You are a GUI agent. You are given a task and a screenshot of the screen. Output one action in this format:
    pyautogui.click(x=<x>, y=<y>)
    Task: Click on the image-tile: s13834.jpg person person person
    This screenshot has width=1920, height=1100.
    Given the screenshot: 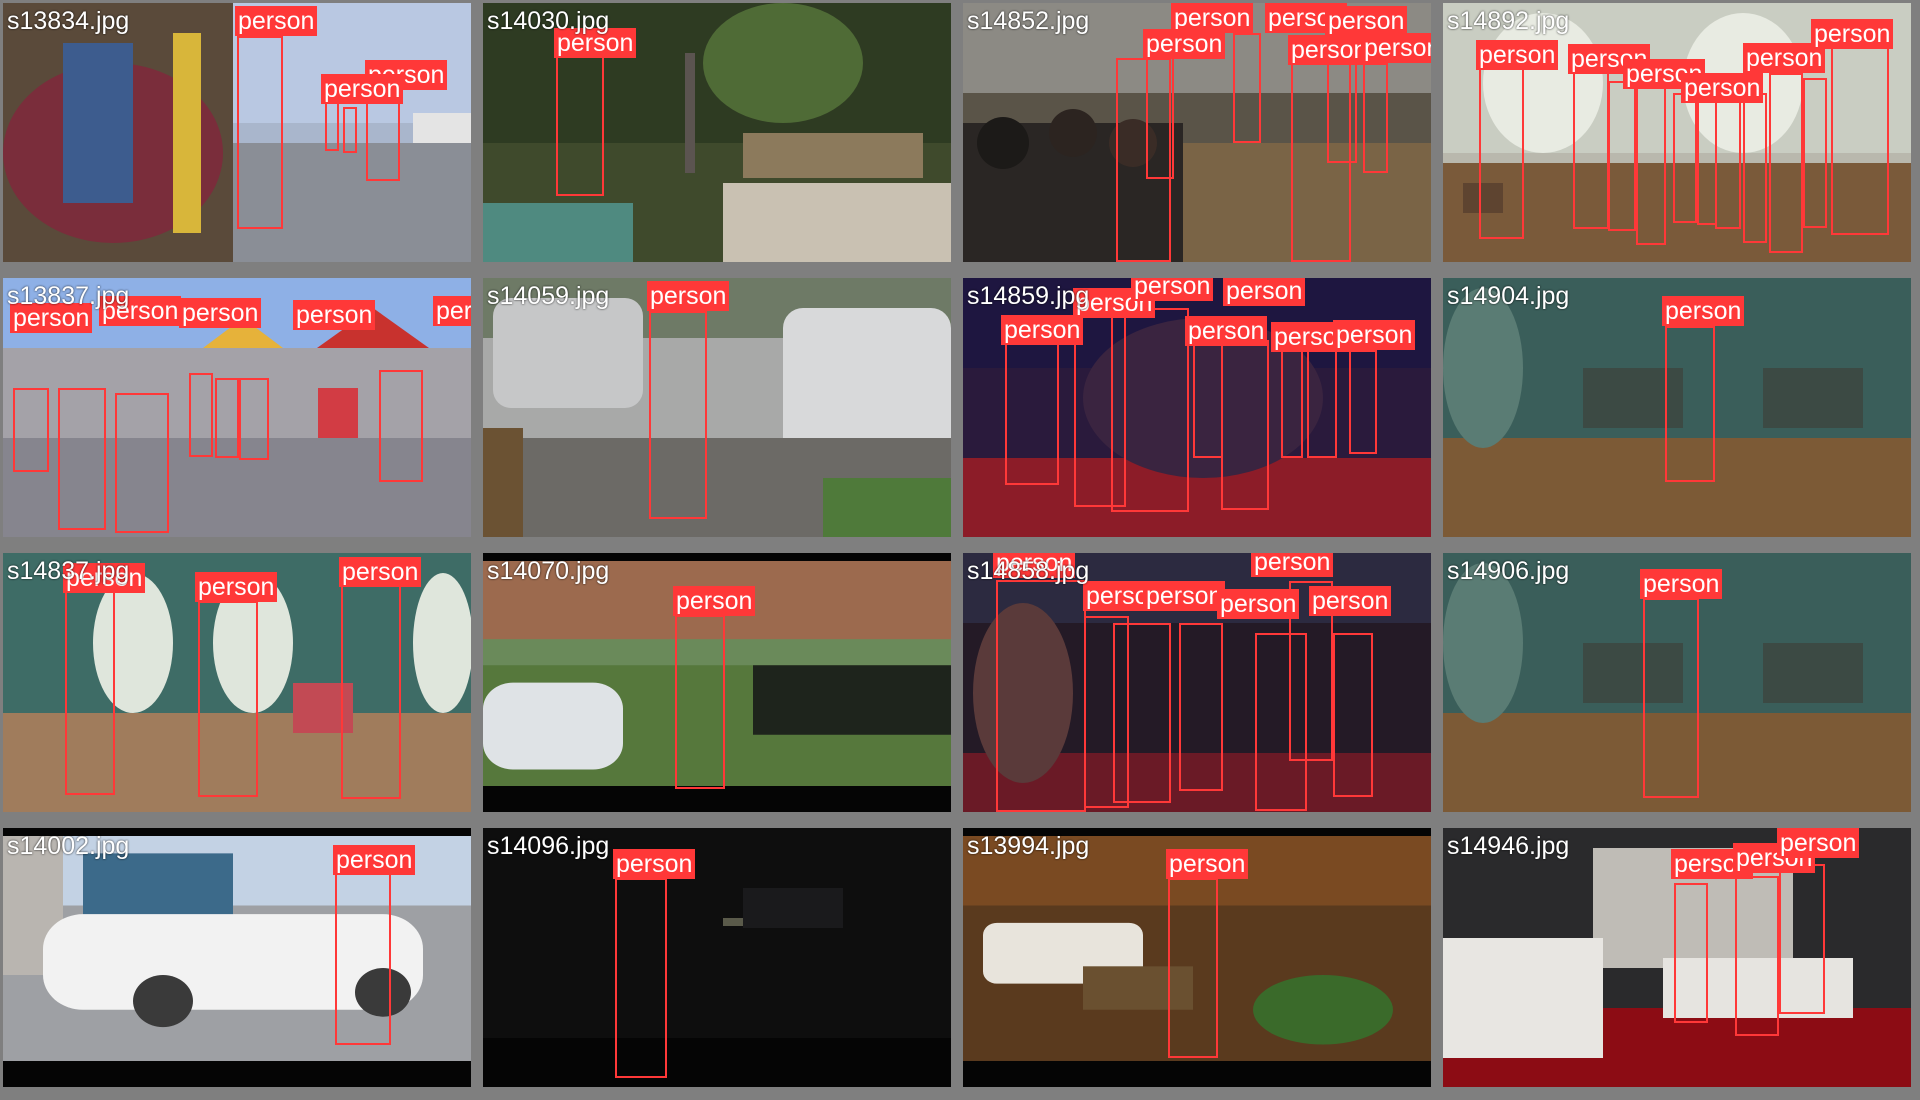 What is the action you would take?
    pyautogui.click(x=237, y=132)
    